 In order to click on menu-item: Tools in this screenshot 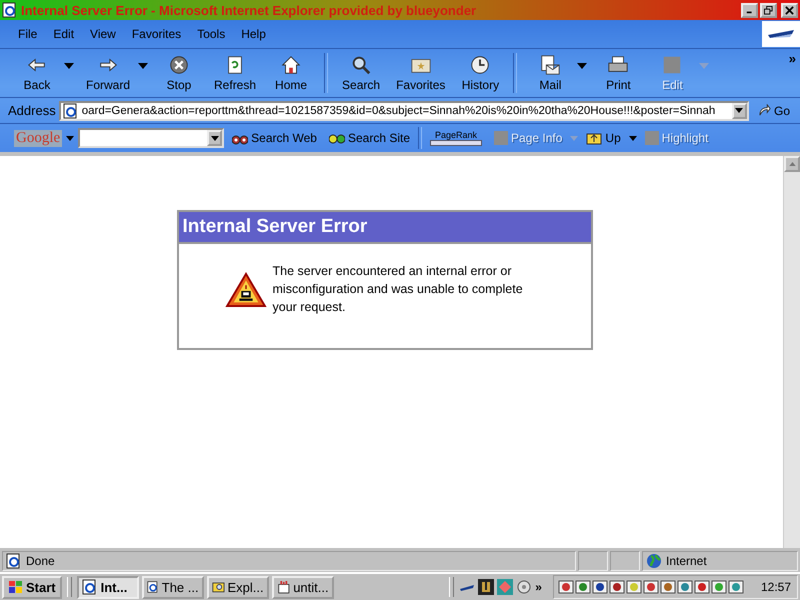, I will do `click(211, 34)`.